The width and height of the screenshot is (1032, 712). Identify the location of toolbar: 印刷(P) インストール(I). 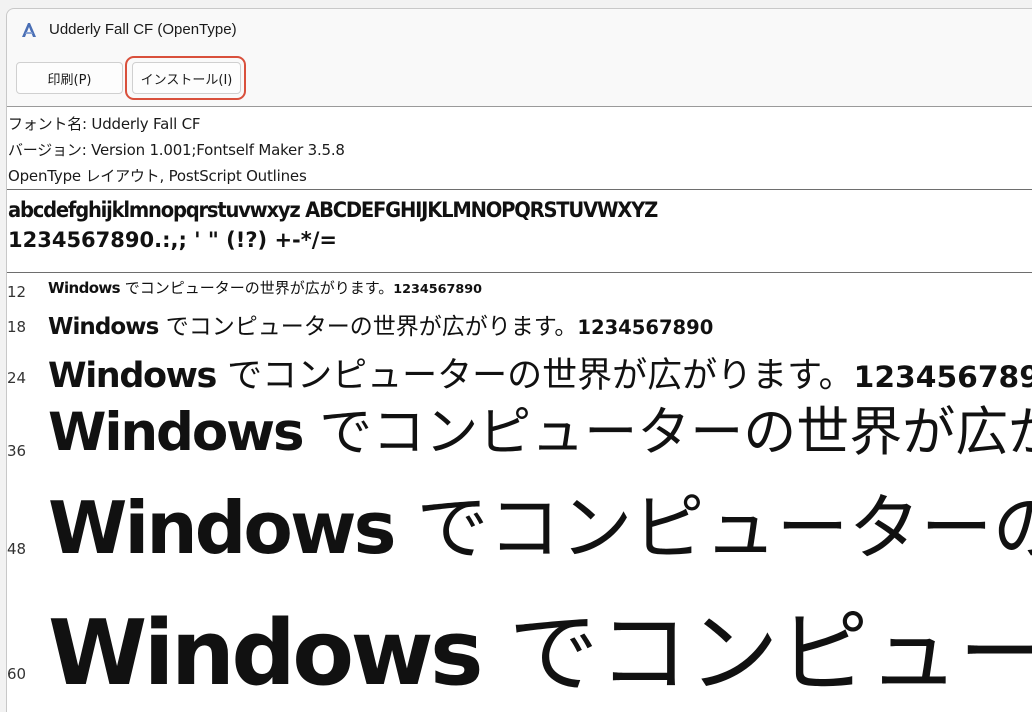
(519, 80).